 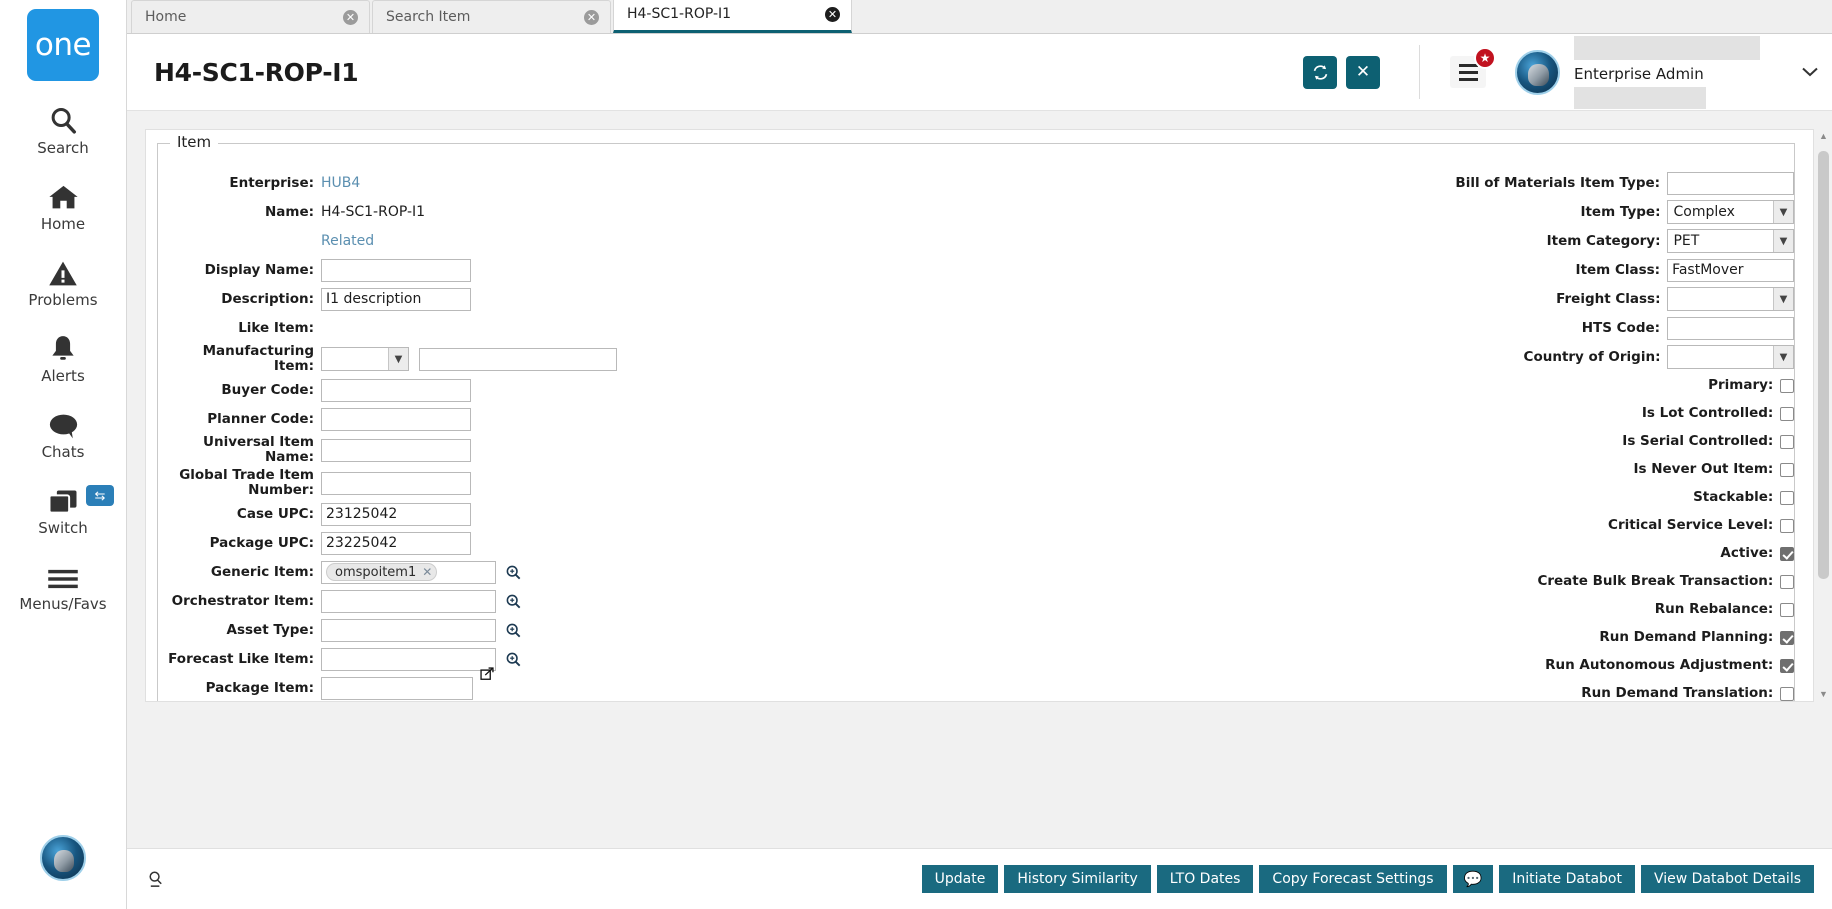 I want to click on sidebar-item-problems: Problems, so click(x=63, y=281).